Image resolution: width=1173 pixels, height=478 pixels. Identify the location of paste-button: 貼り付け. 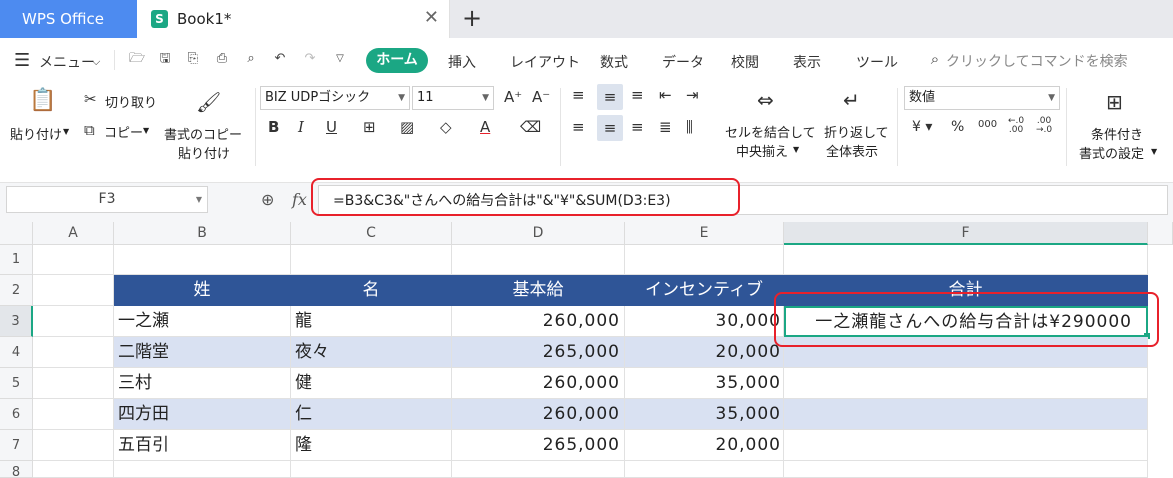
(36, 133).